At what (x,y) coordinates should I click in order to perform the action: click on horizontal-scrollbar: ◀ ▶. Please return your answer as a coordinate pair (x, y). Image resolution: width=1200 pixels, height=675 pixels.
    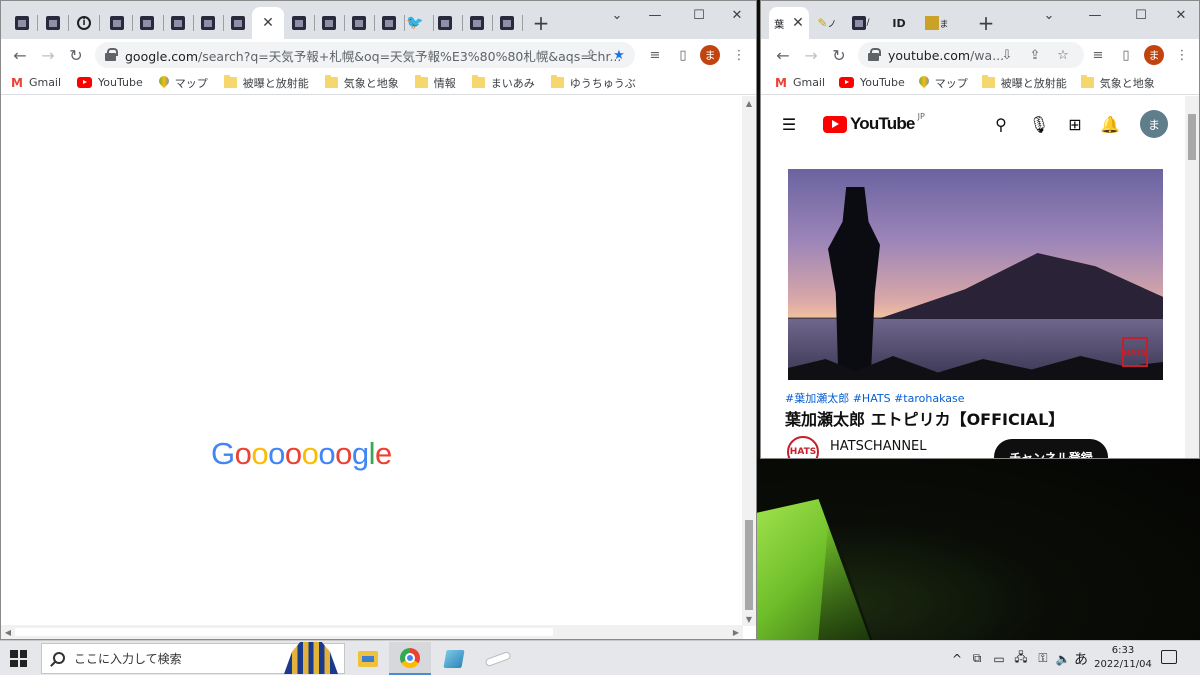
    Looking at the image, I should click on (372, 632).